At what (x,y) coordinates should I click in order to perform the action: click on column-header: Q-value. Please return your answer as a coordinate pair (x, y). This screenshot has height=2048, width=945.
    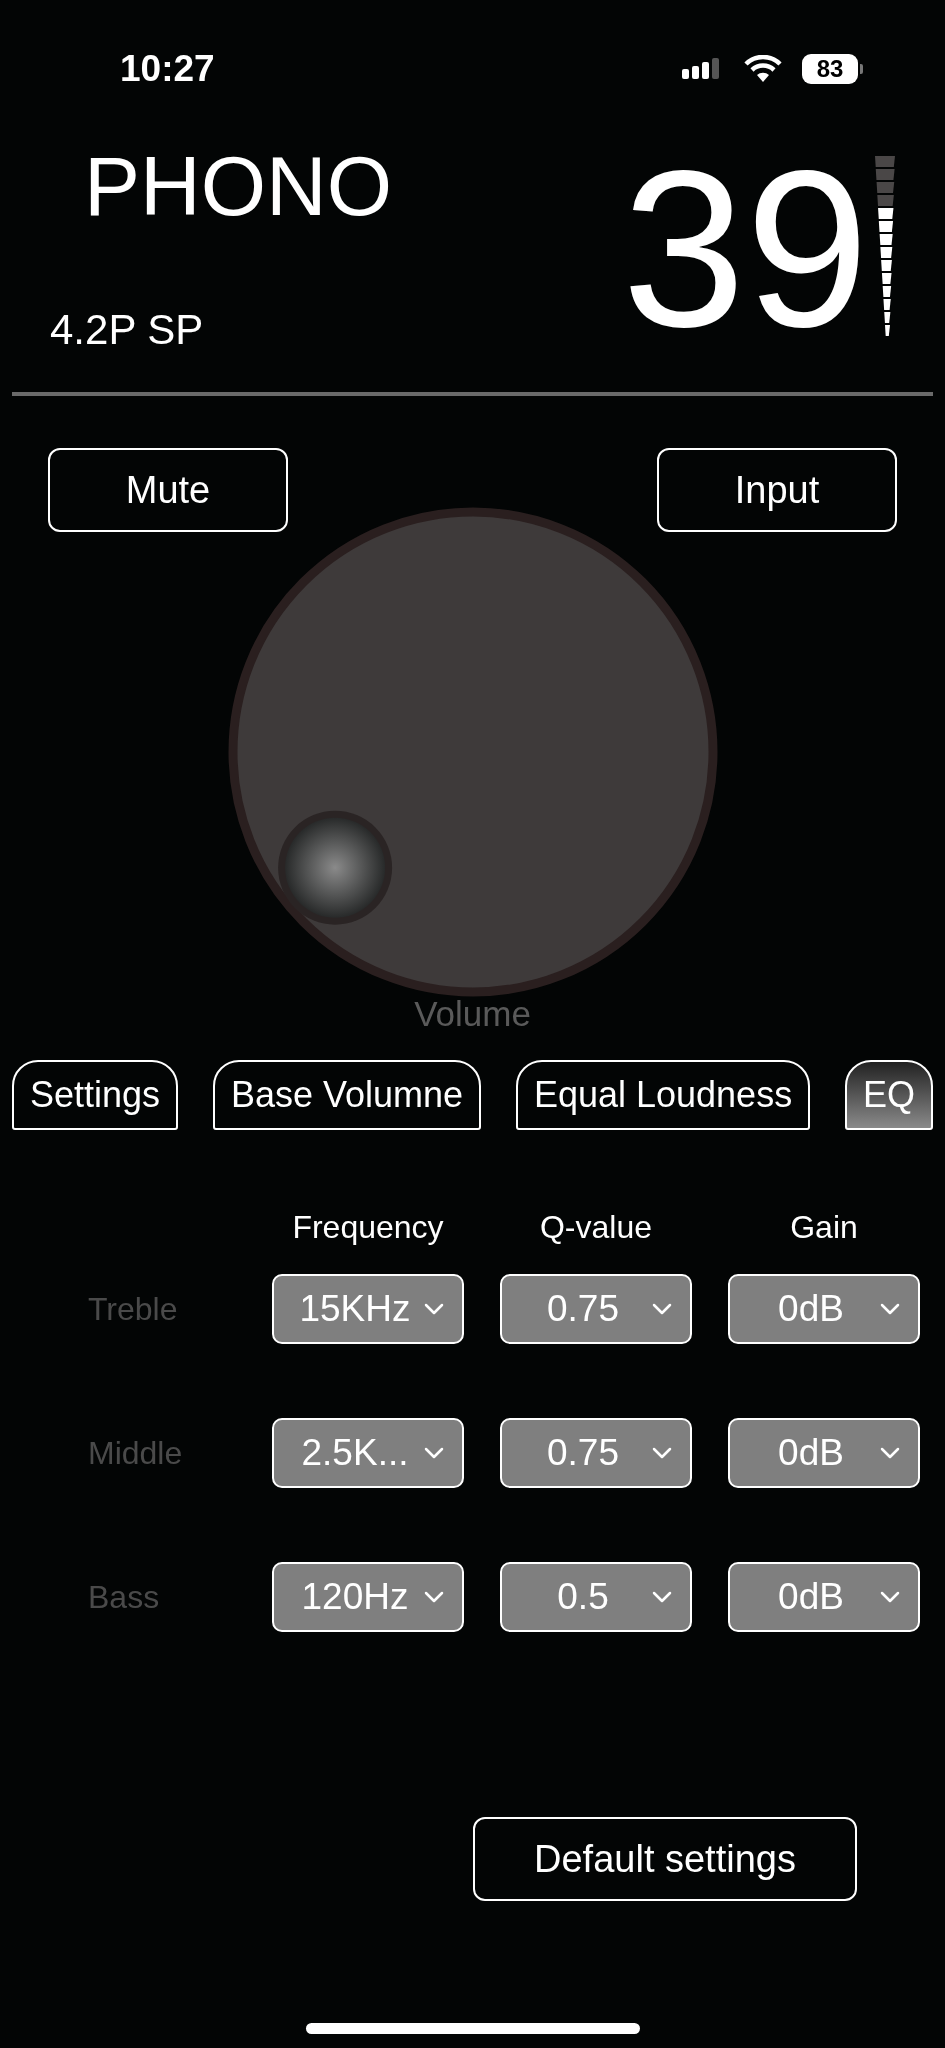
    Looking at the image, I should click on (595, 1227).